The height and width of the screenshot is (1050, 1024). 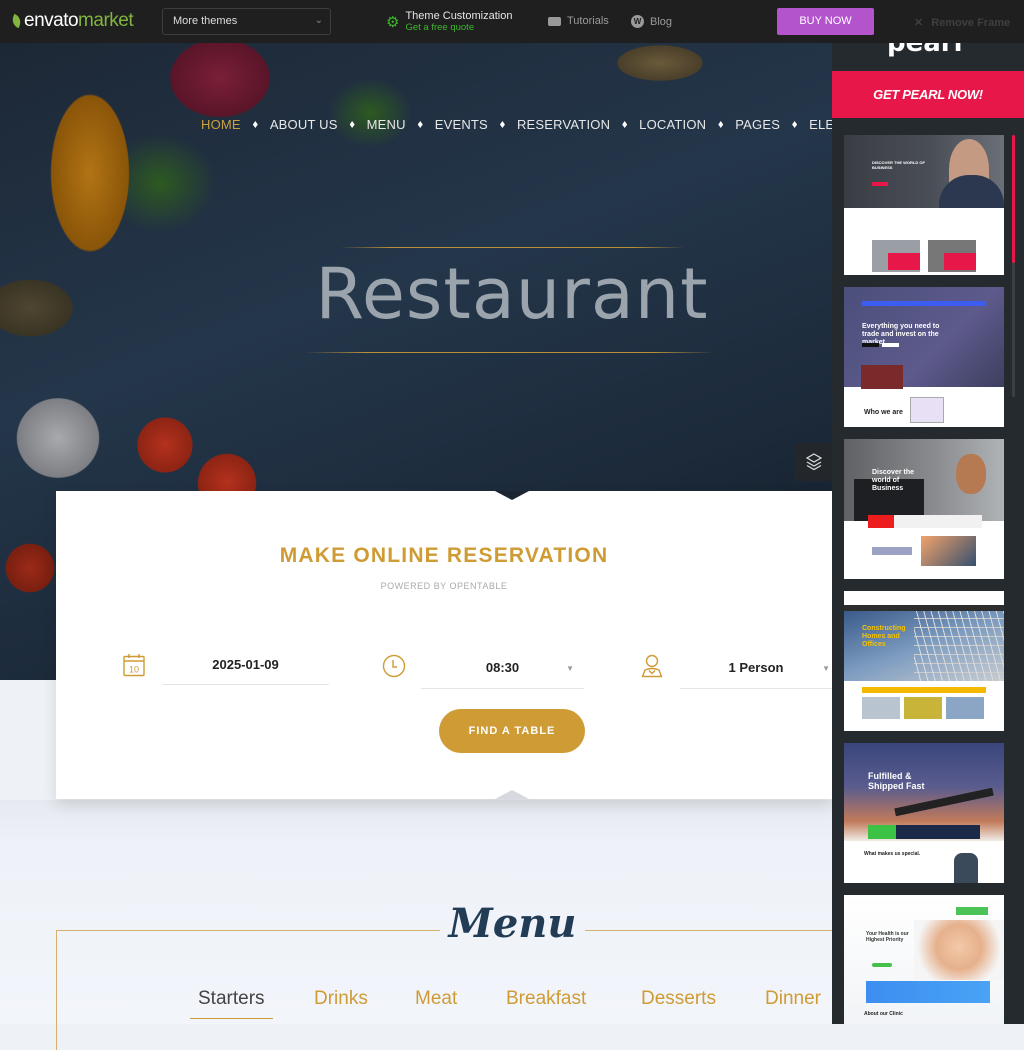 I want to click on nav-menu: MENU, so click(x=386, y=124).